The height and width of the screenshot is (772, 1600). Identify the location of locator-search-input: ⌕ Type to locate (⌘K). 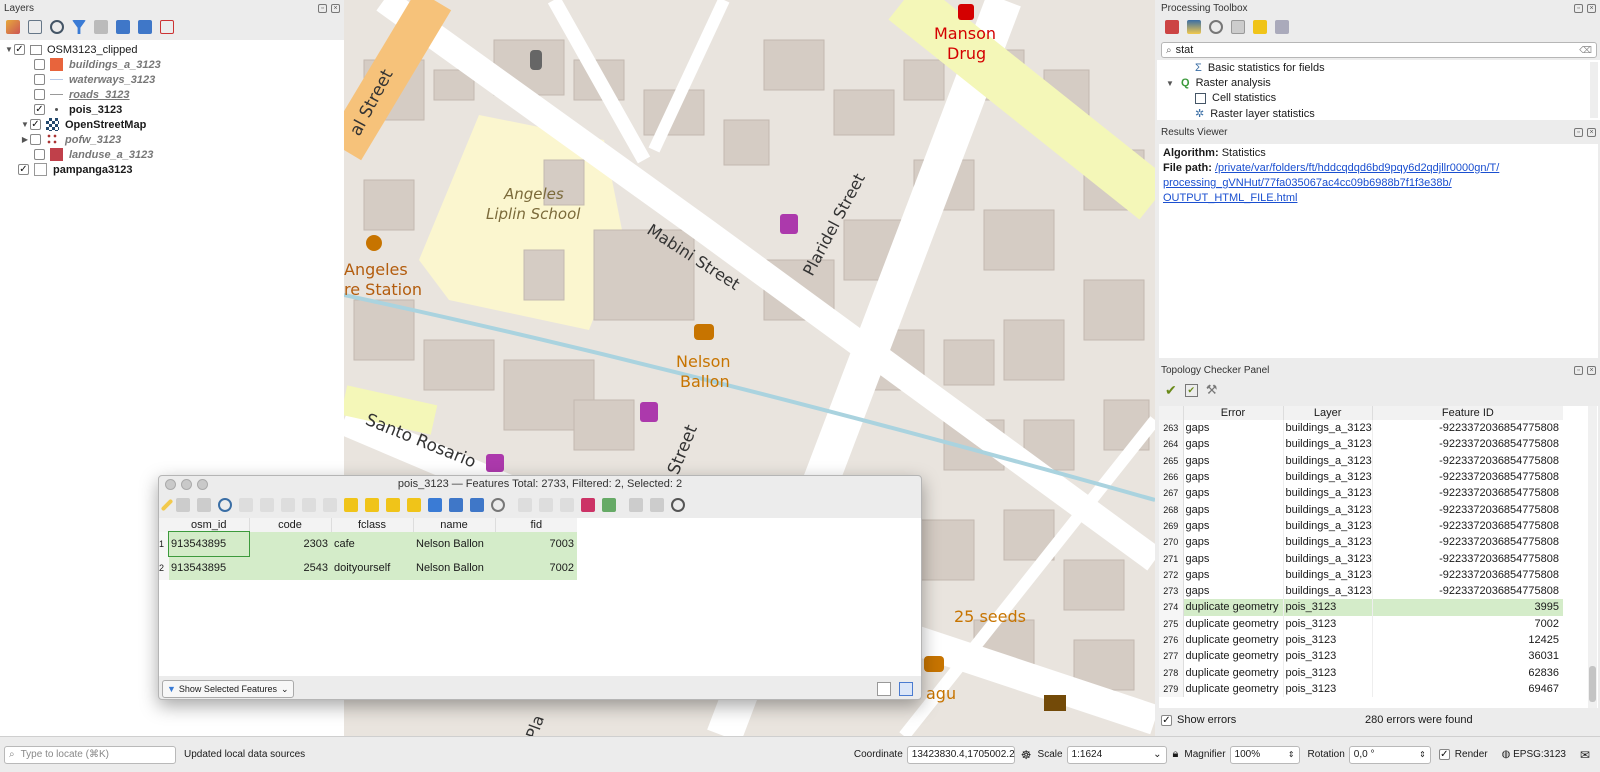
(90, 754).